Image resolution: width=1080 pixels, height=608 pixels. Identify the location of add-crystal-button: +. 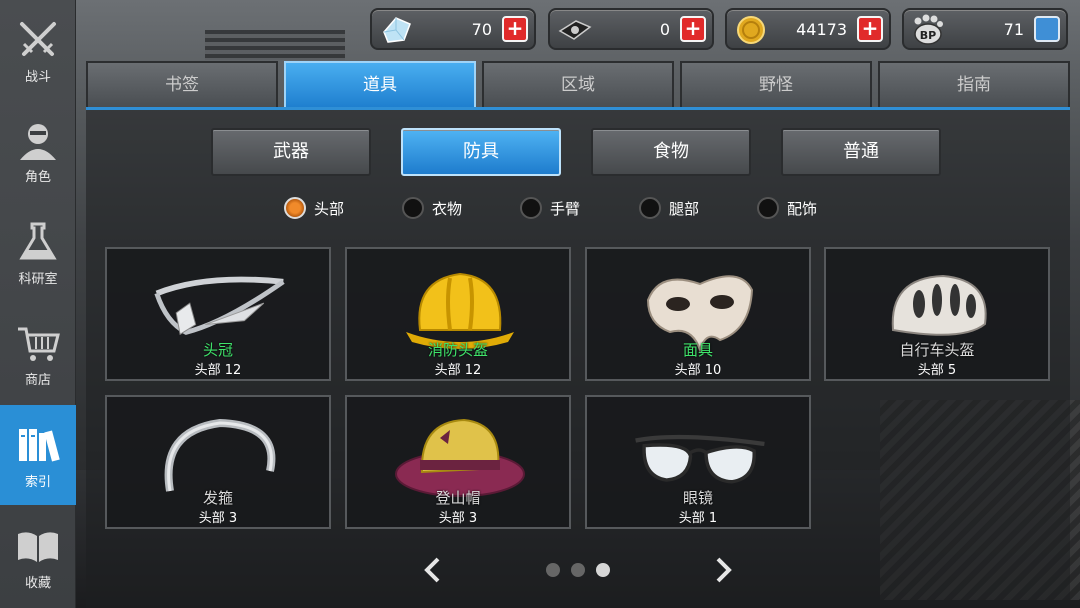
(515, 29).